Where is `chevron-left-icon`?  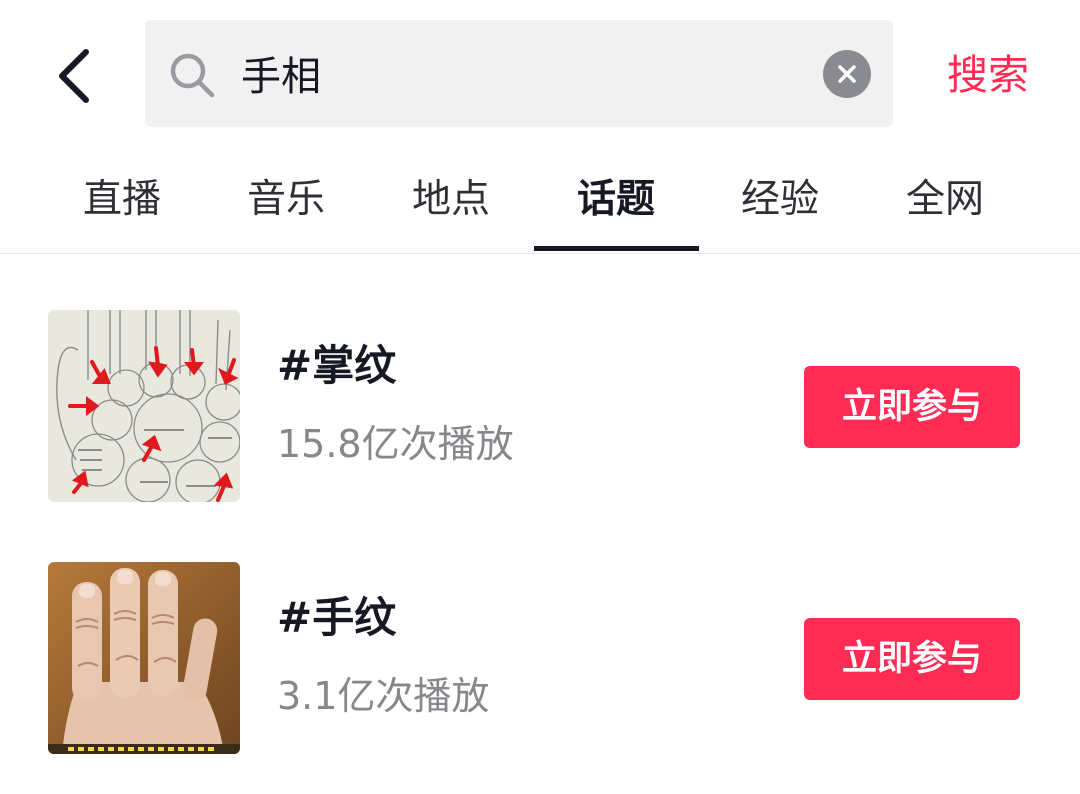
chevron-left-icon is located at coordinates (74, 76).